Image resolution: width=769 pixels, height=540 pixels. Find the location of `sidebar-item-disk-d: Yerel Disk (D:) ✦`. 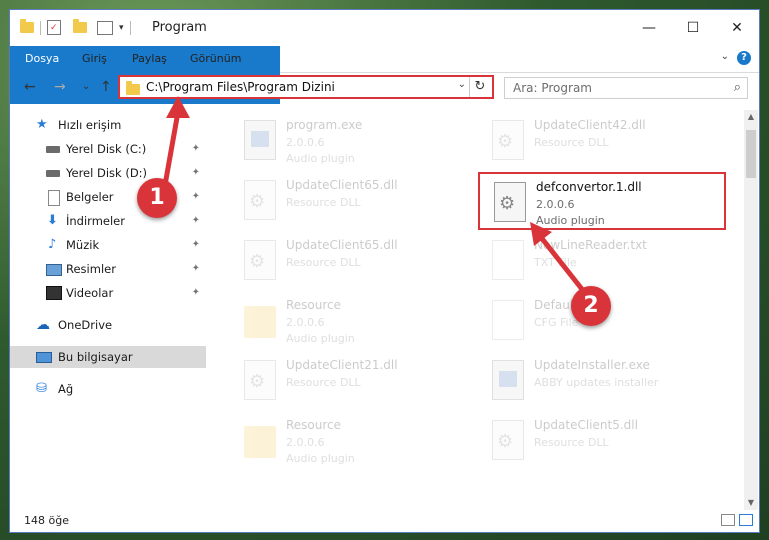

sidebar-item-disk-d: Yerel Disk (D:) ✦ is located at coordinates (108, 173).